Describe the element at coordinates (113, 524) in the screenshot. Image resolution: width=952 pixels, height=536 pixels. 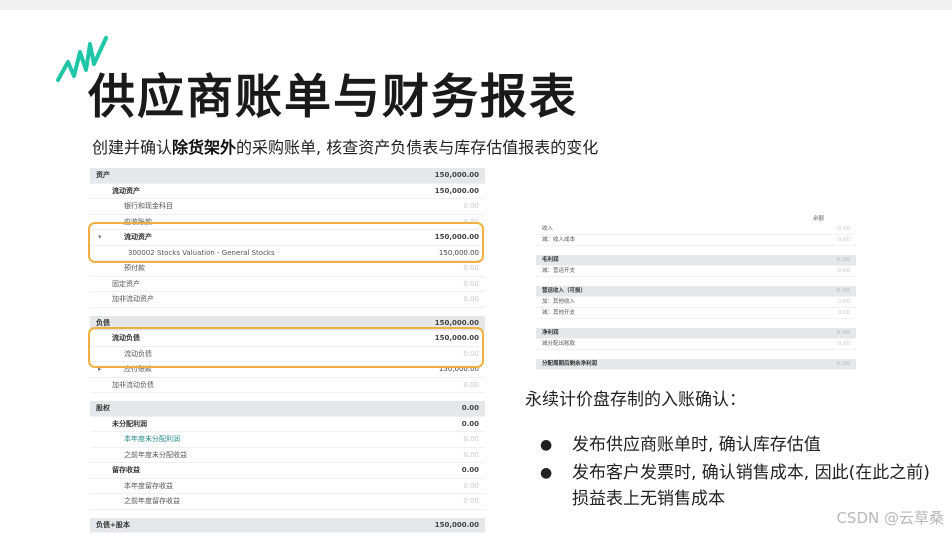
I see `row-label: 负债+股本` at that location.